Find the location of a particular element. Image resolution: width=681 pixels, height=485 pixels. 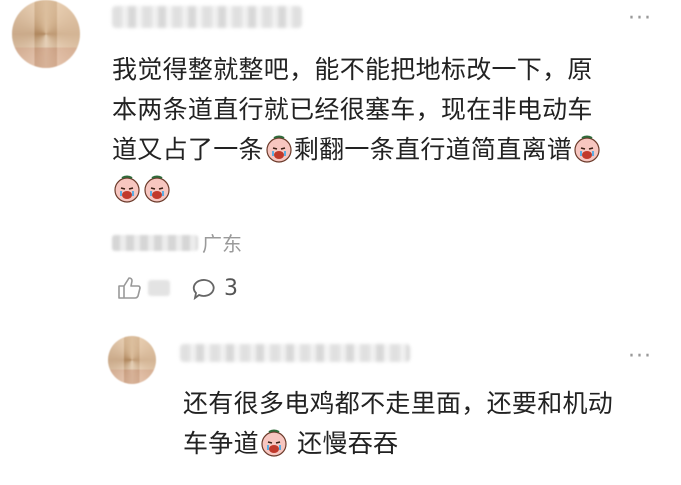

location-label: 广东 is located at coordinates (222, 244).